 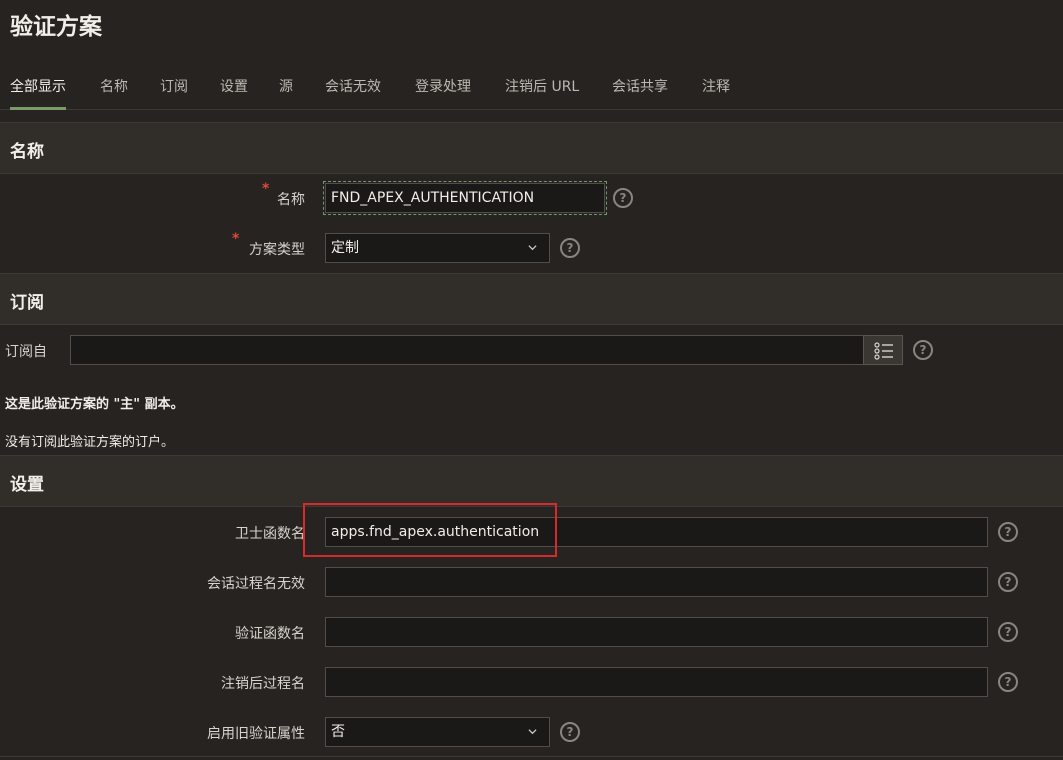 I want to click on post-logout-label: 注销后过程名, so click(x=263, y=684).